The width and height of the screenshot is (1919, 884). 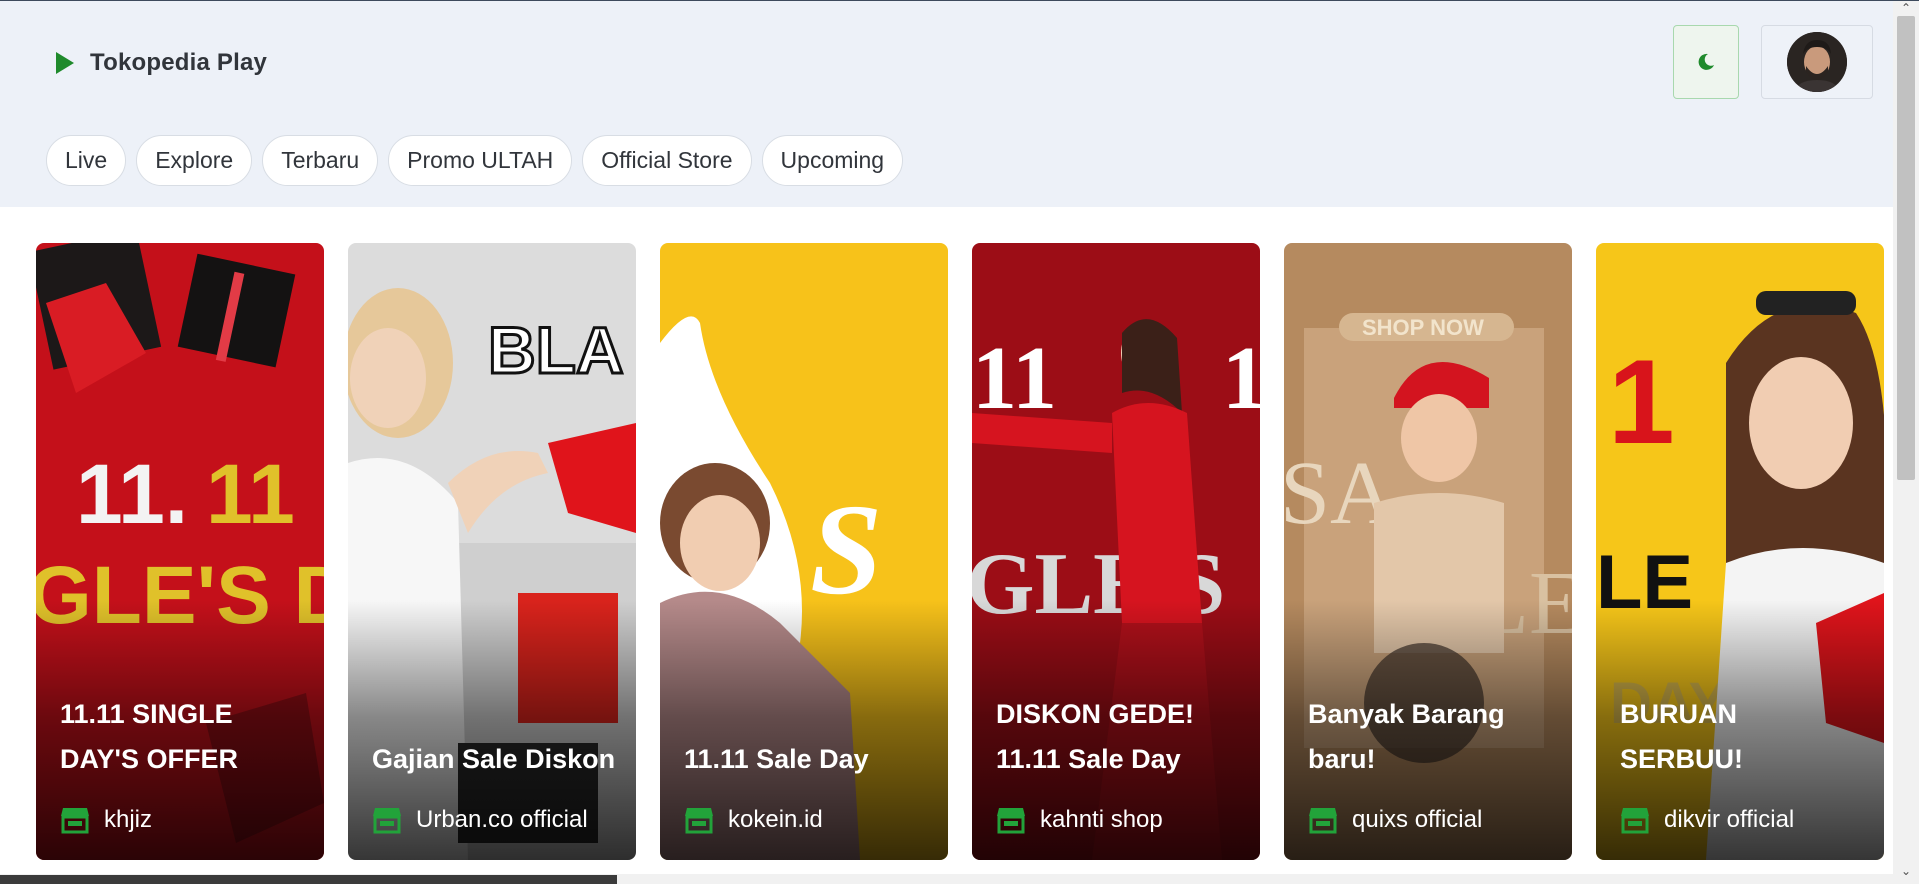 I want to click on video-card: BLA Gajian Sale Diskon Urban.co official, so click(x=492, y=551).